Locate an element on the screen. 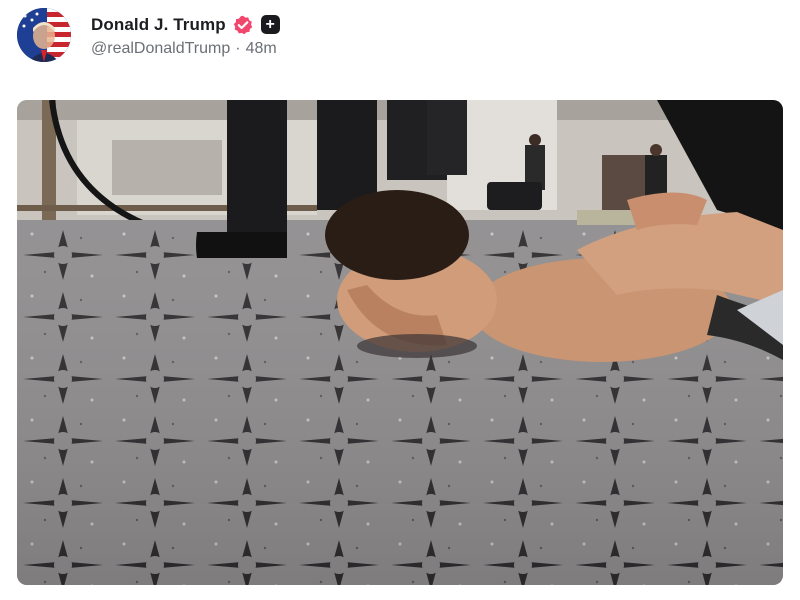  author-handle-row: @realDonaldTrump · 48m is located at coordinates (185, 49).